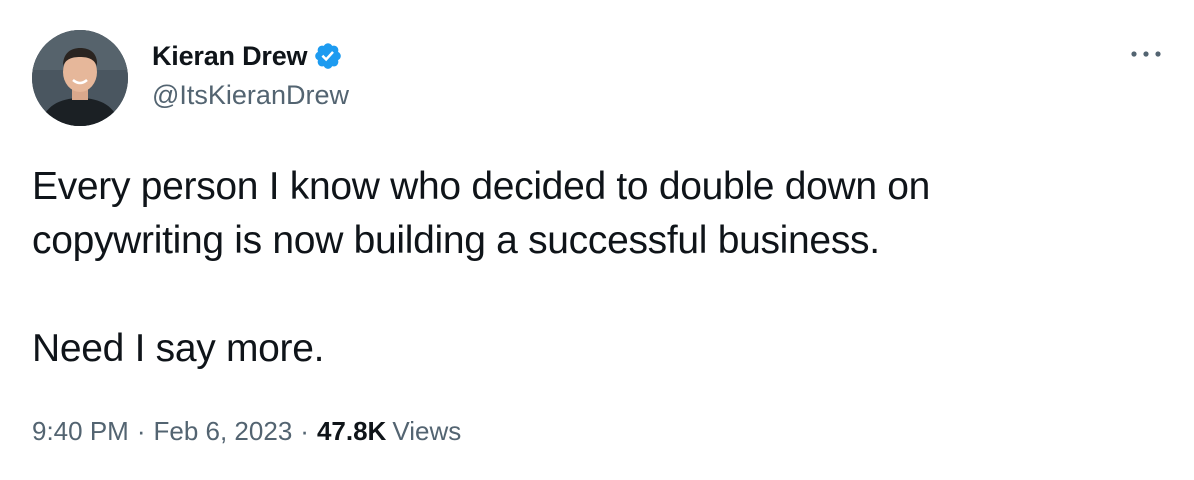  I want to click on author-name-row: Kieran Drew, so click(247, 56).